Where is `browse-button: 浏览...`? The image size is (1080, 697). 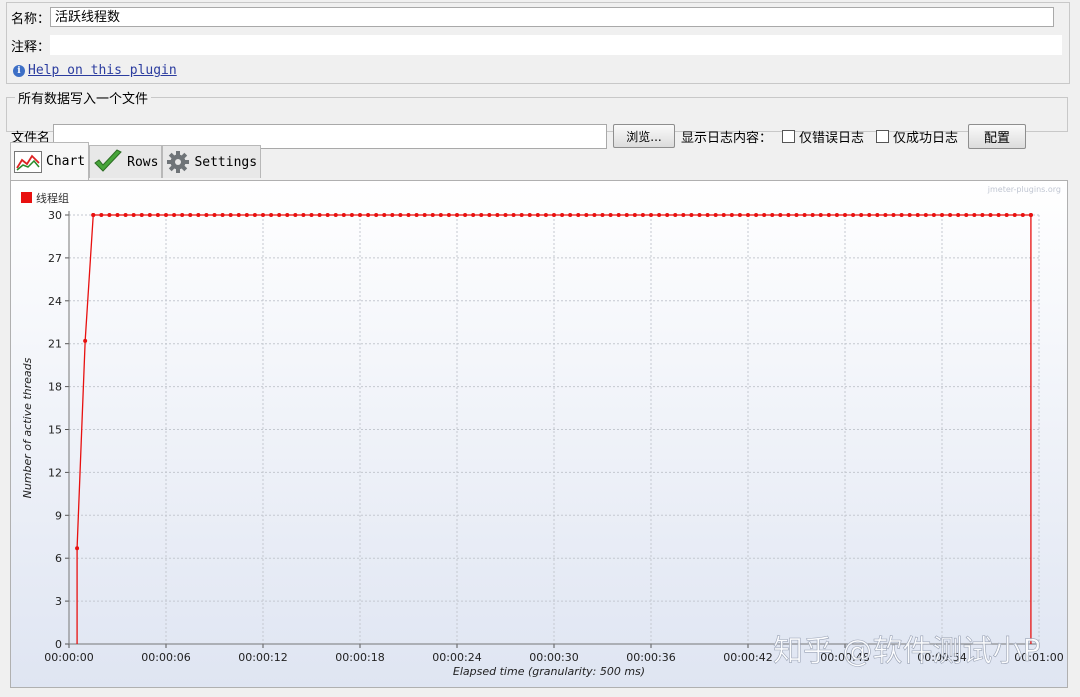 browse-button: 浏览... is located at coordinates (644, 136).